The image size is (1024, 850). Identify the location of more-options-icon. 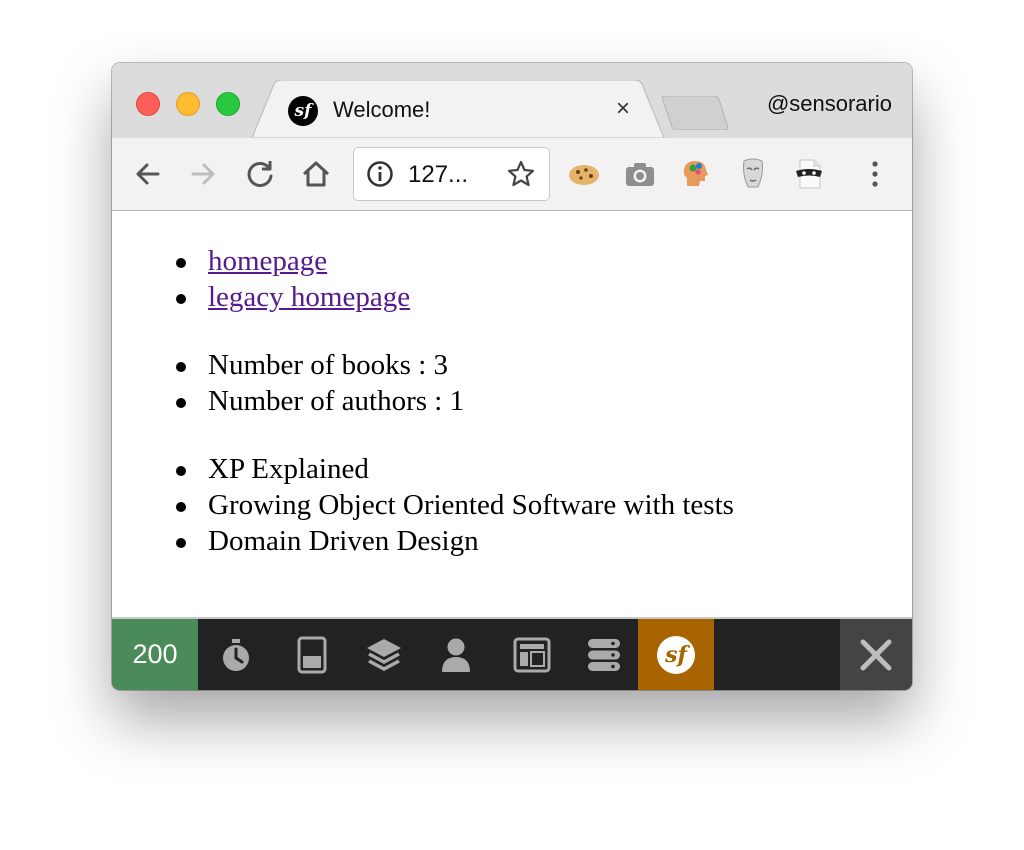
(875, 174).